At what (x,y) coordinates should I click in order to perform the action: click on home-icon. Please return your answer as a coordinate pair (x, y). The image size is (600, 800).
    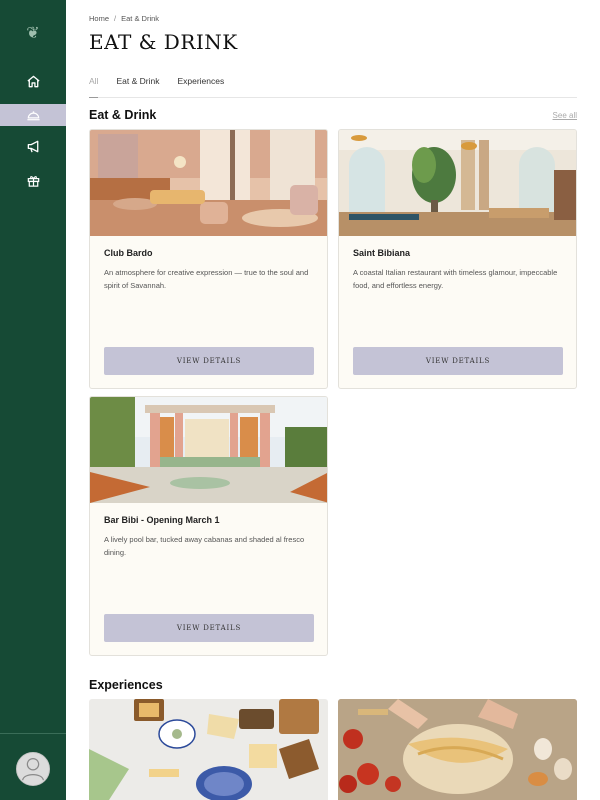
    Looking at the image, I should click on (33, 81).